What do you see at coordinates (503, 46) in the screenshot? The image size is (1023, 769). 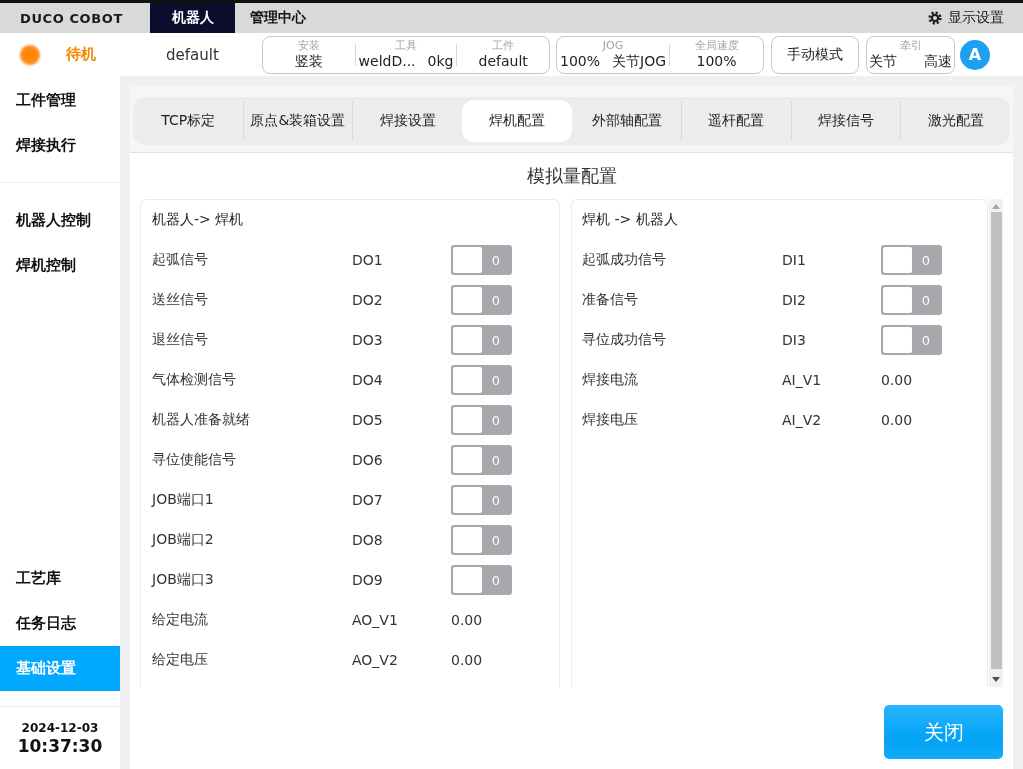 I see `status-label: 工件` at bounding box center [503, 46].